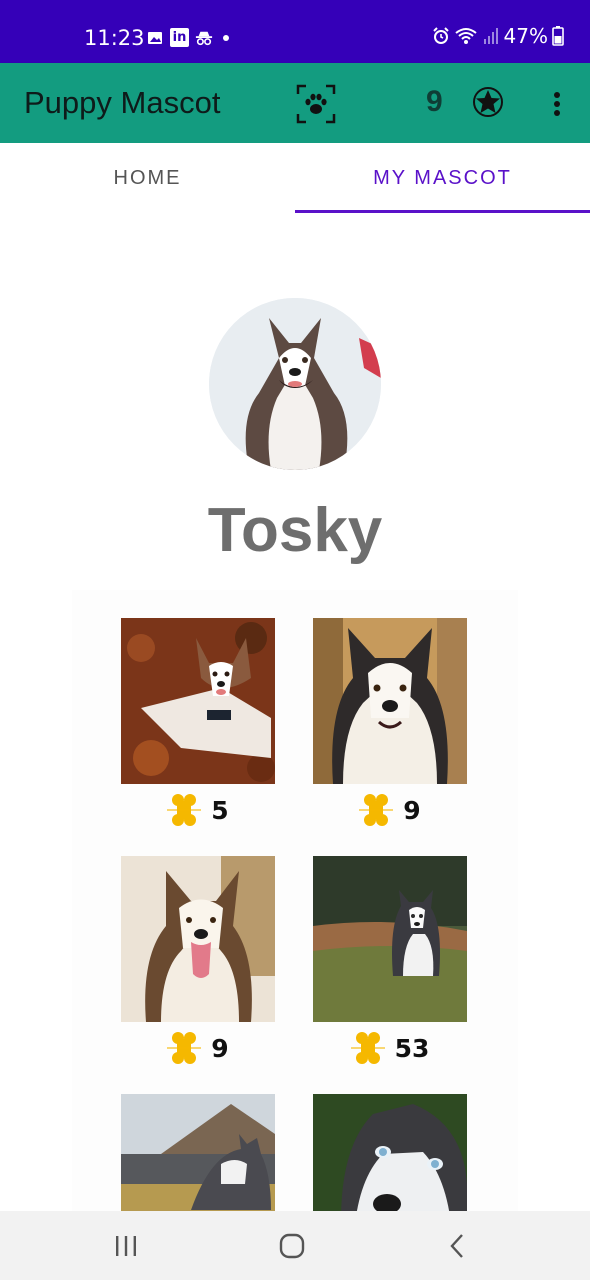  What do you see at coordinates (525, 36) in the screenshot?
I see `battery-percent: 47%` at bounding box center [525, 36].